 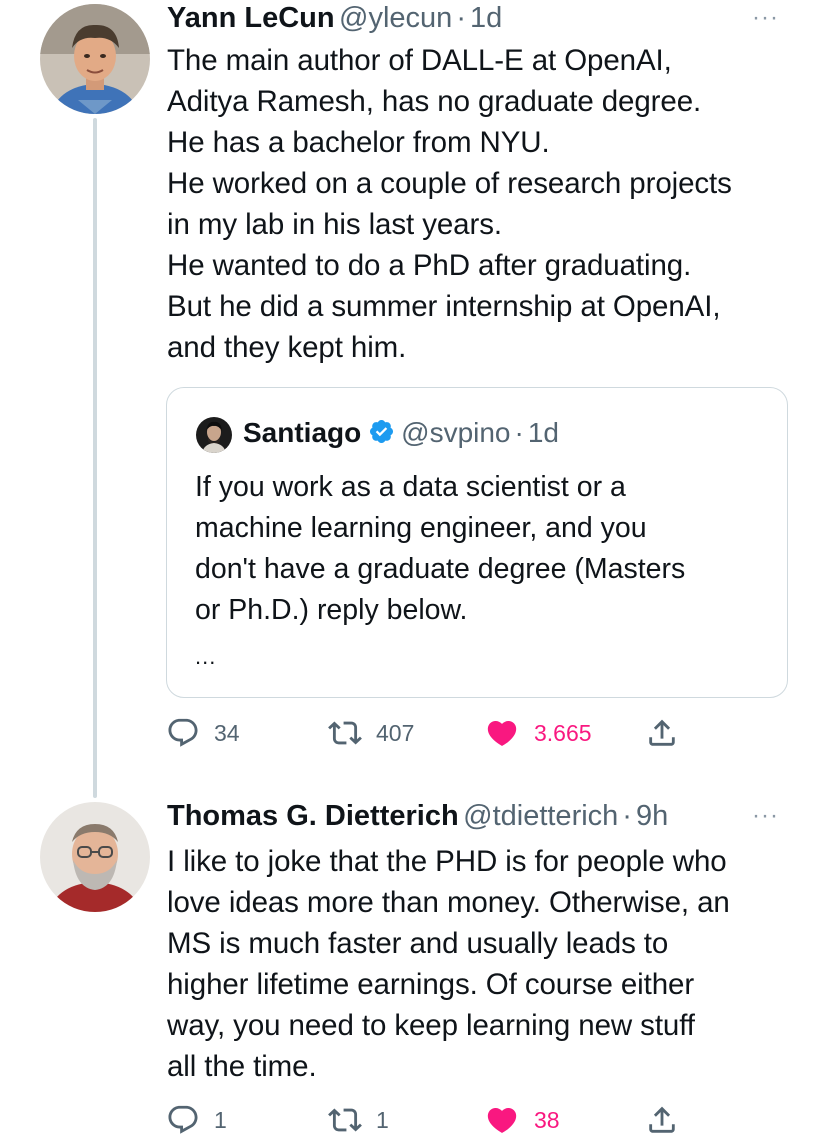 What do you see at coordinates (547, 1119) in the screenshot?
I see `like-count: 38` at bounding box center [547, 1119].